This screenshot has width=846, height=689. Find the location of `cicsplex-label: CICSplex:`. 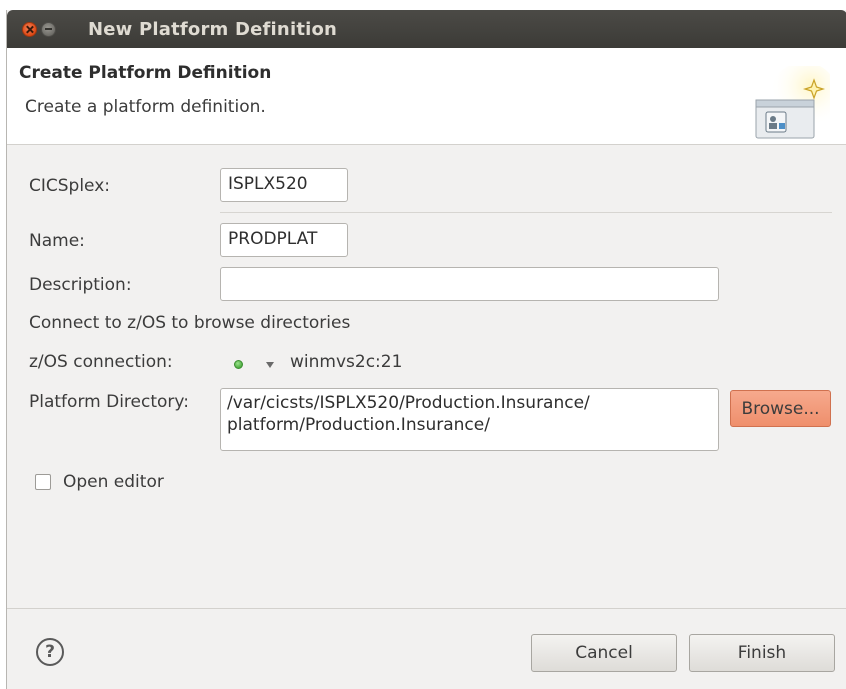

cicsplex-label: CICSplex: is located at coordinates (70, 186).